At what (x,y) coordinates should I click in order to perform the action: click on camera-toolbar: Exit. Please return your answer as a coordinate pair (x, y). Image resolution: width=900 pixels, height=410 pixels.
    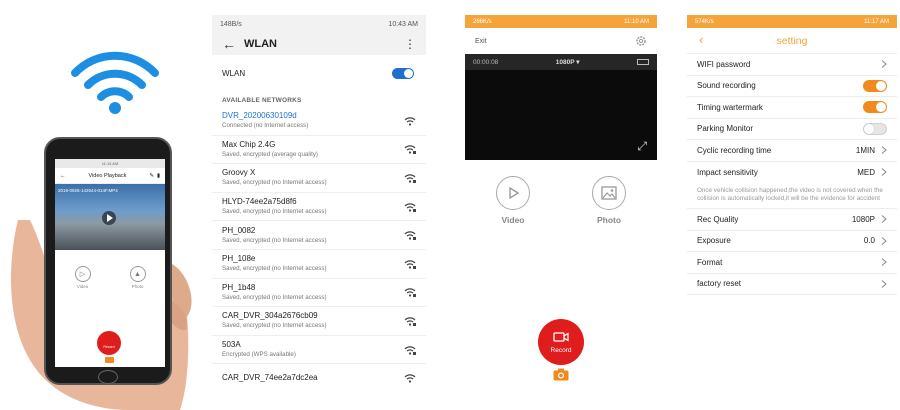
    Looking at the image, I should click on (561, 41).